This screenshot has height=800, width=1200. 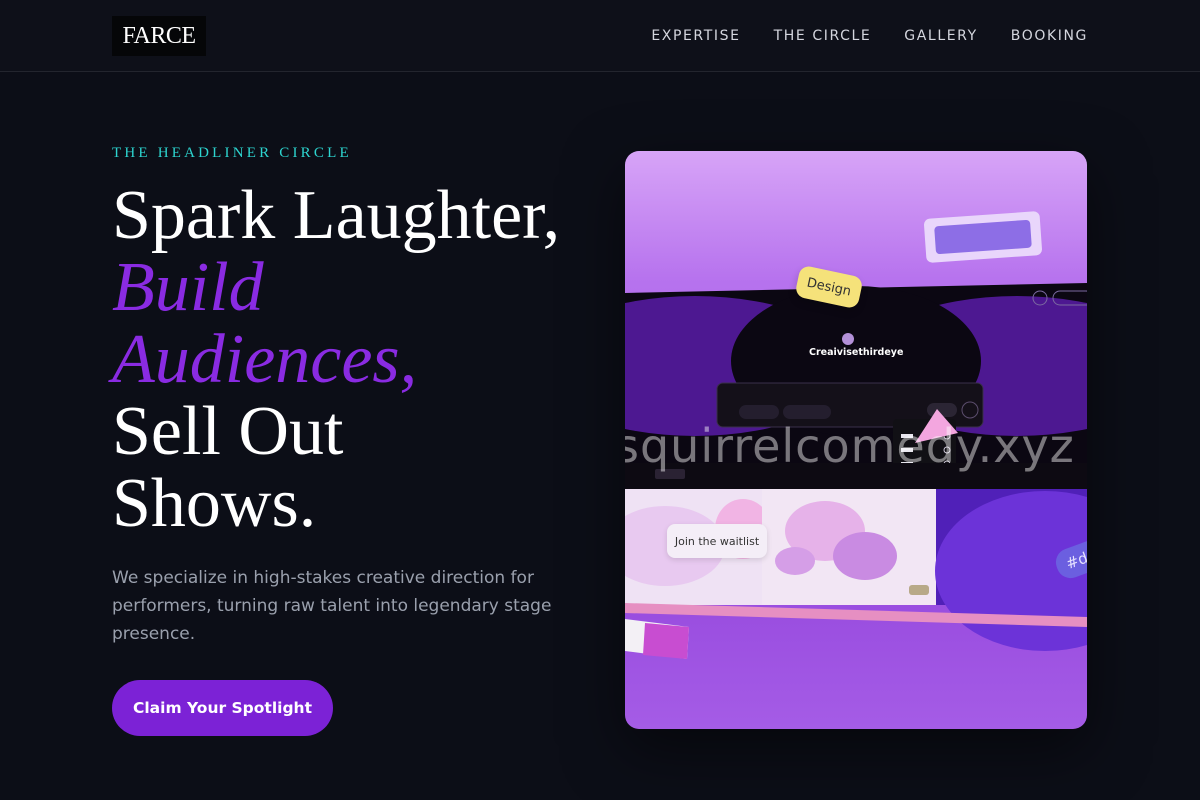 I want to click on nav-link-booking: BOOKING, so click(x=1049, y=36).